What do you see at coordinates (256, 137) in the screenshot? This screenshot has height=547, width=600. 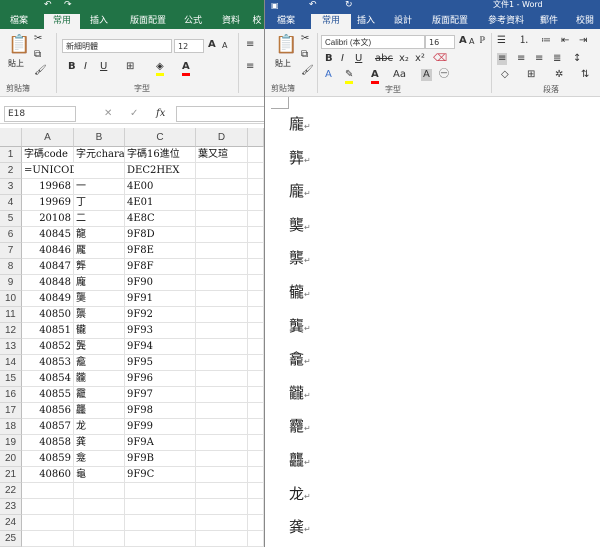 I see `column-header-partial` at bounding box center [256, 137].